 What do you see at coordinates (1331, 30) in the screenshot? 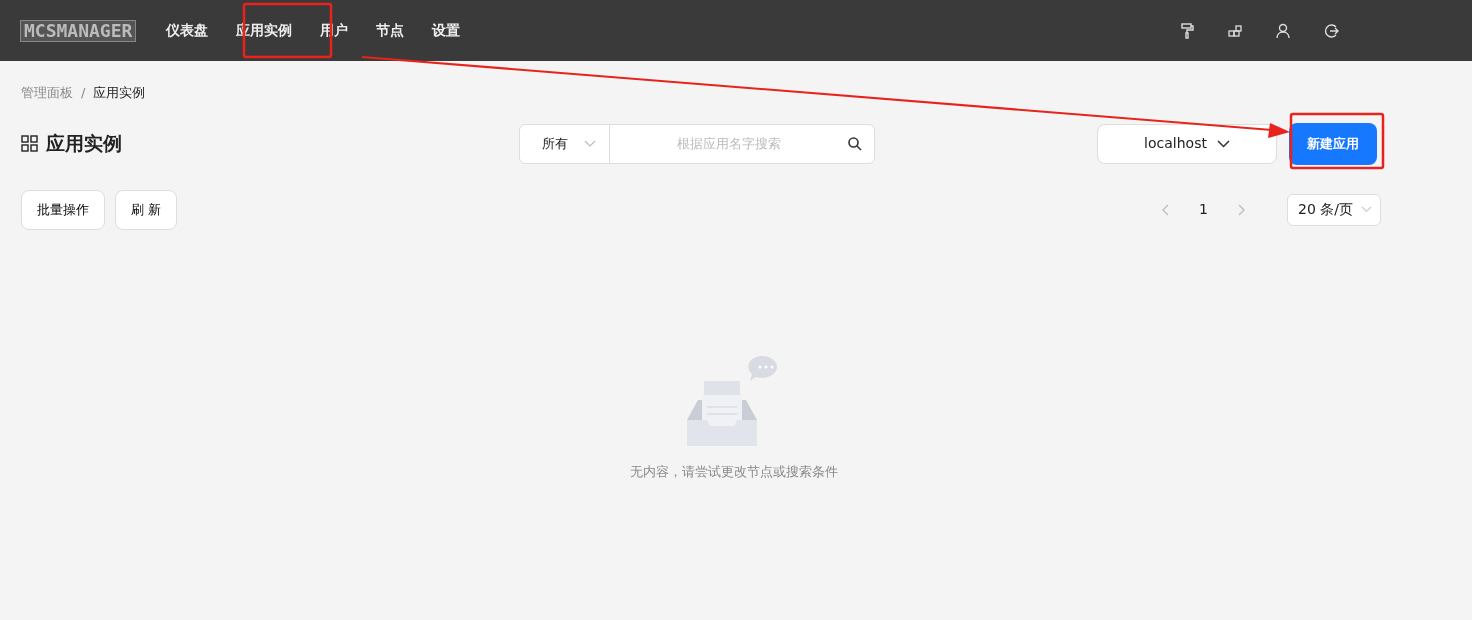
I see `logout-icon` at bounding box center [1331, 30].